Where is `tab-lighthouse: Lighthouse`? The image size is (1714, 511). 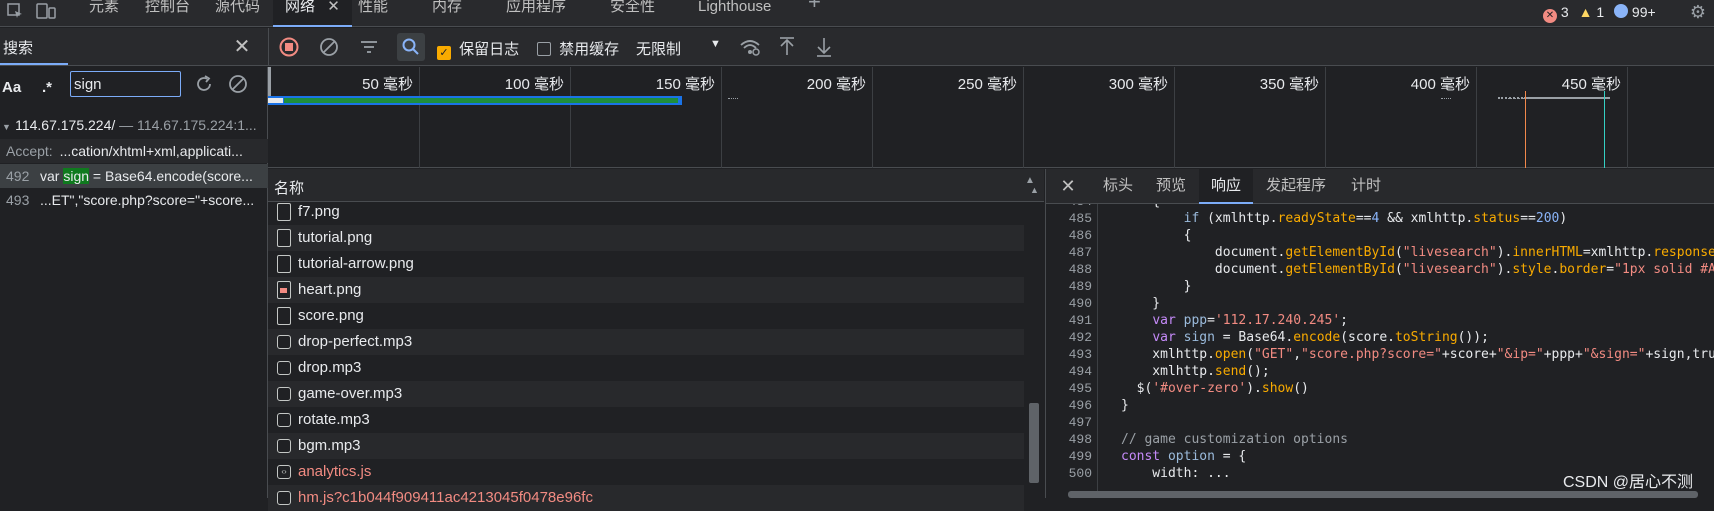
tab-lighthouse: Lighthouse is located at coordinates (734, 13).